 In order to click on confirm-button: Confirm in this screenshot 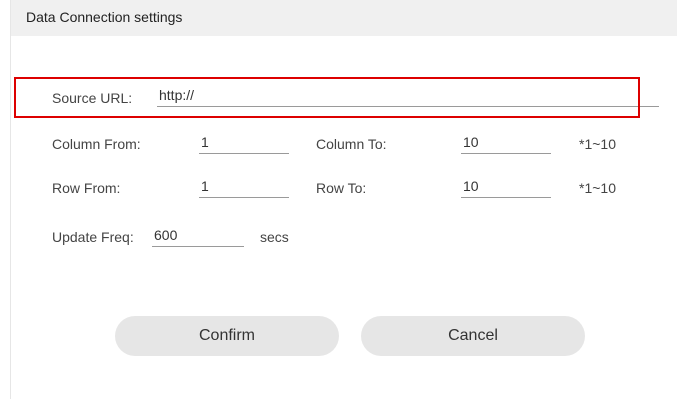, I will do `click(227, 336)`.